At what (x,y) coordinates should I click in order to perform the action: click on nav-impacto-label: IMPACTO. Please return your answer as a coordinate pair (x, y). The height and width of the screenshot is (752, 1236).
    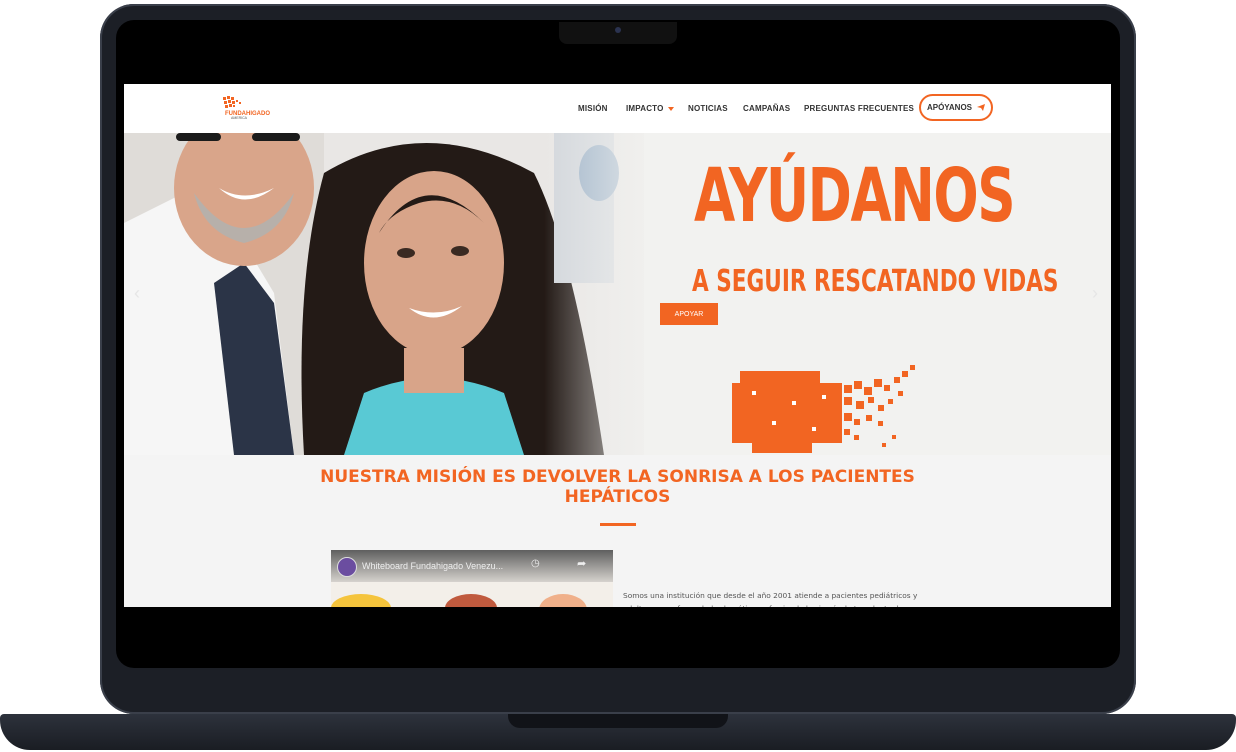
    Looking at the image, I should click on (645, 108).